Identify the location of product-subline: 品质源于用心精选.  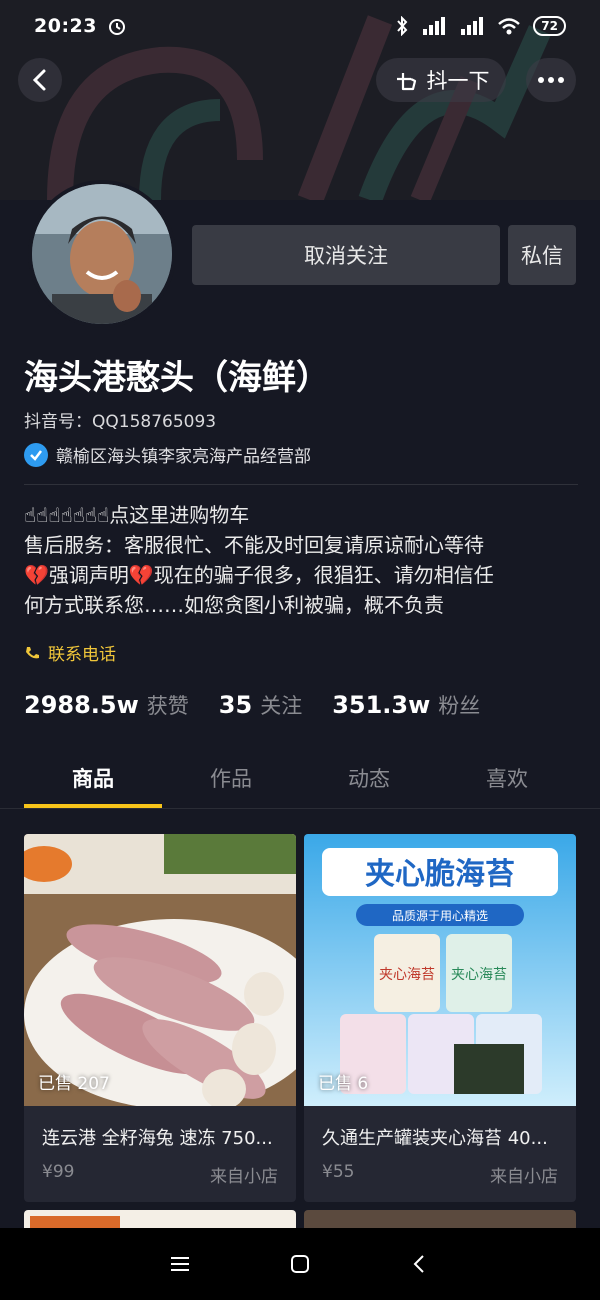
(440, 916).